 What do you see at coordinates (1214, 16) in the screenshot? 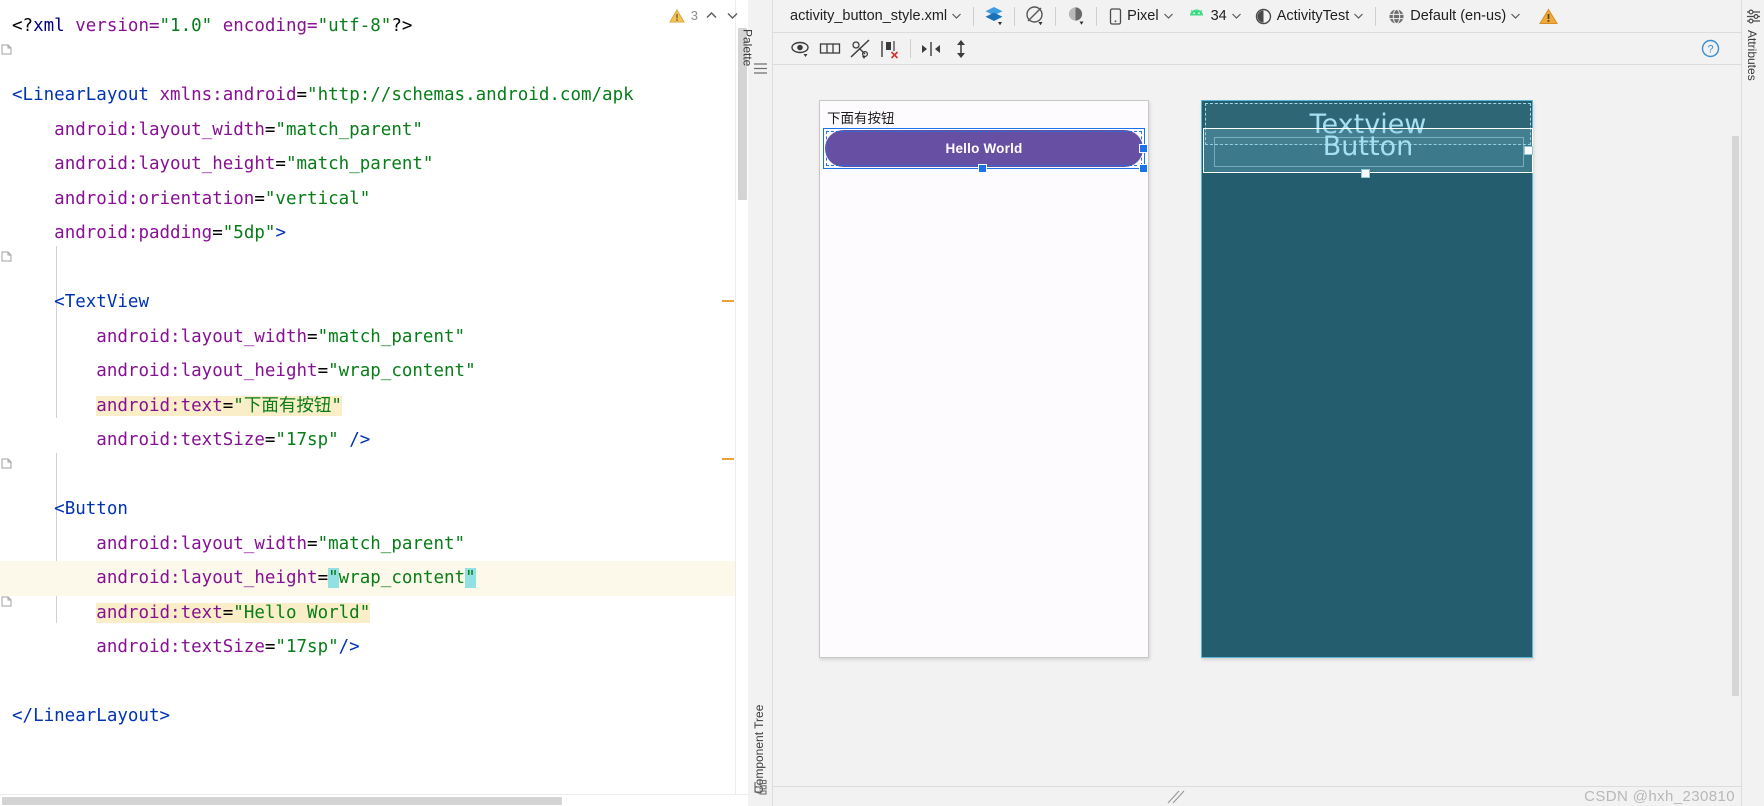
I see `api-level-selector: 34` at bounding box center [1214, 16].